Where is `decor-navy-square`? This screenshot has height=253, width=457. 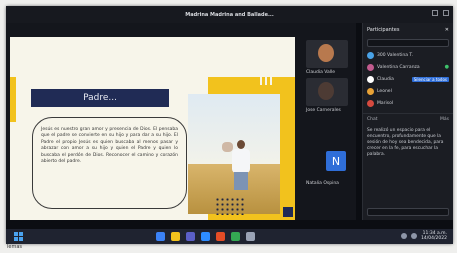
decor-navy-square is located at coordinates (288, 212).